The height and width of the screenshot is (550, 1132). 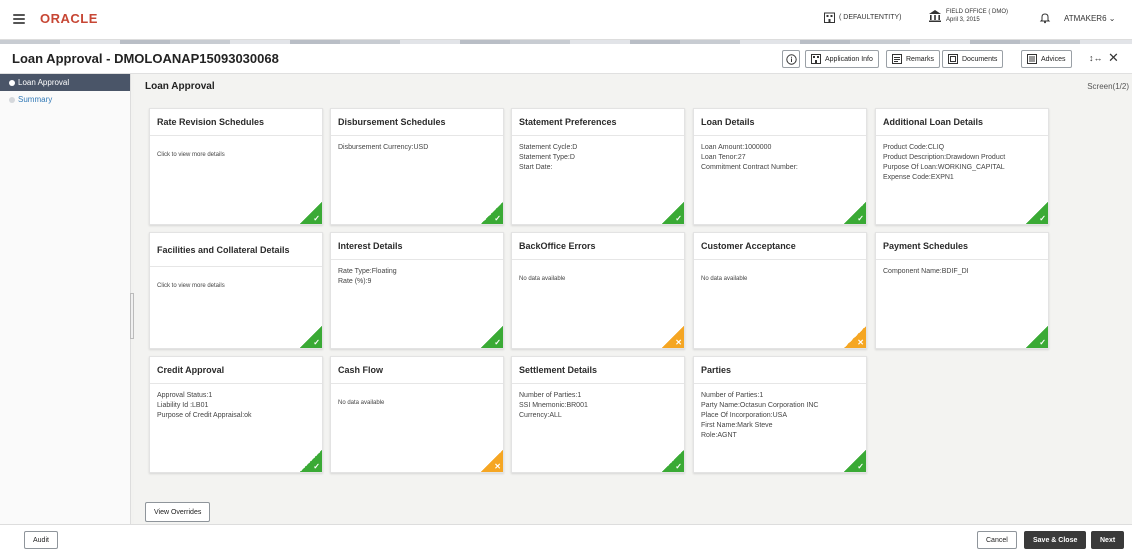 I want to click on user-menu: ATMAKER6 ⌄, so click(x=1089, y=18).